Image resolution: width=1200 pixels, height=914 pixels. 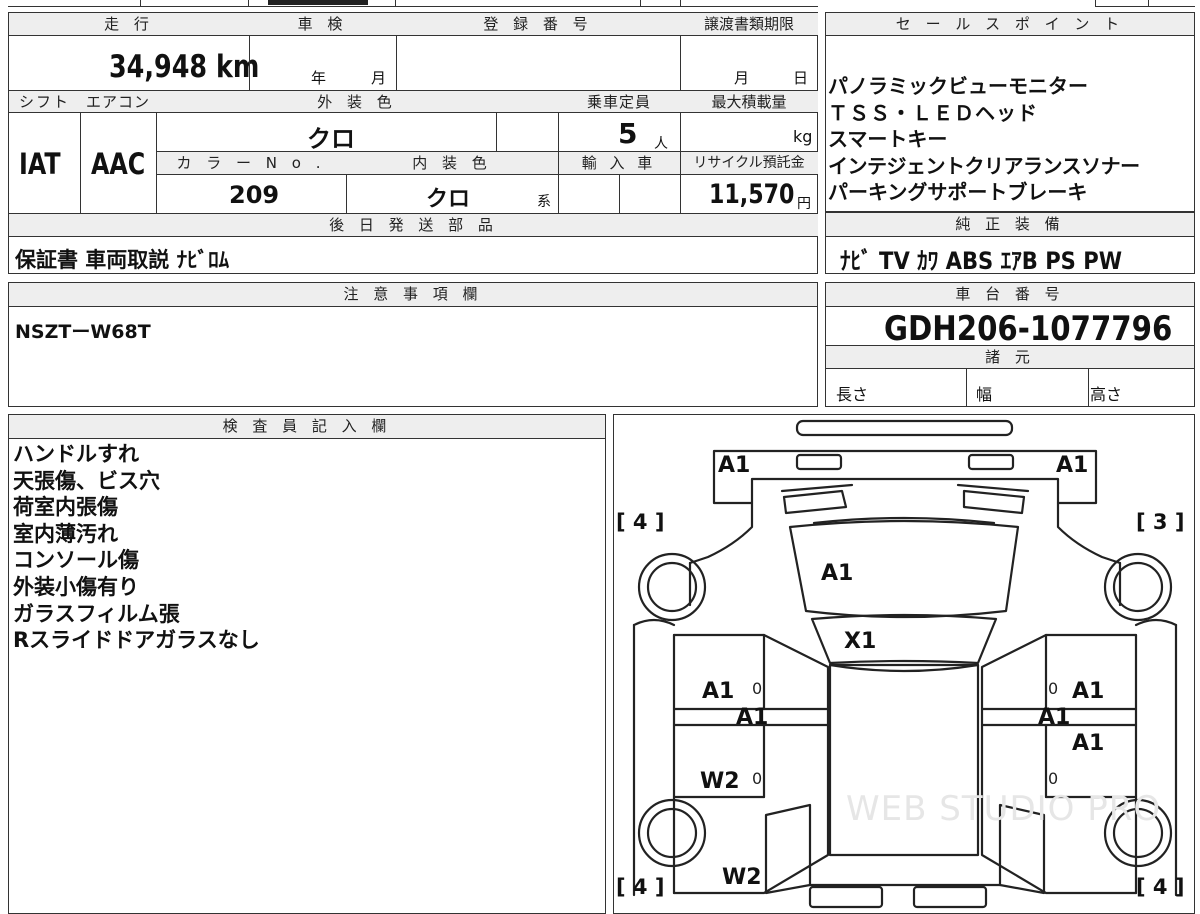 I want to click on header-import: 輸 入 車, so click(x=619, y=163).